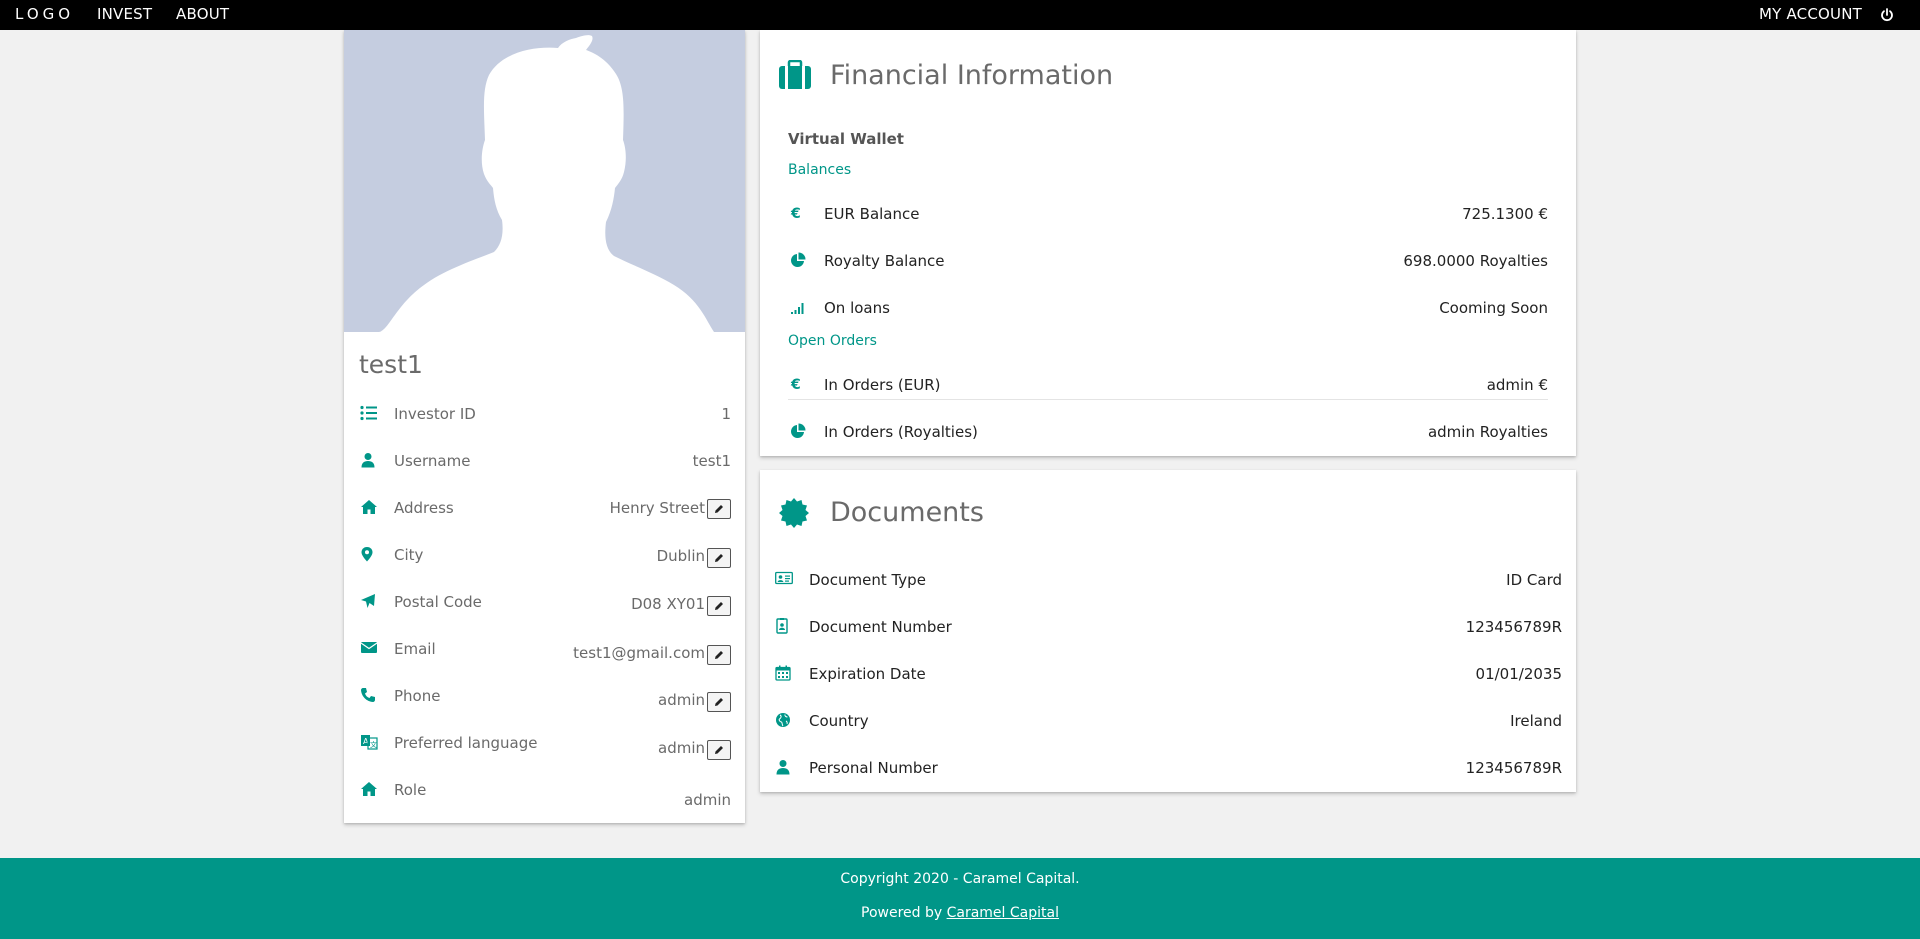  I want to click on balances-heading: Balances, so click(820, 170).